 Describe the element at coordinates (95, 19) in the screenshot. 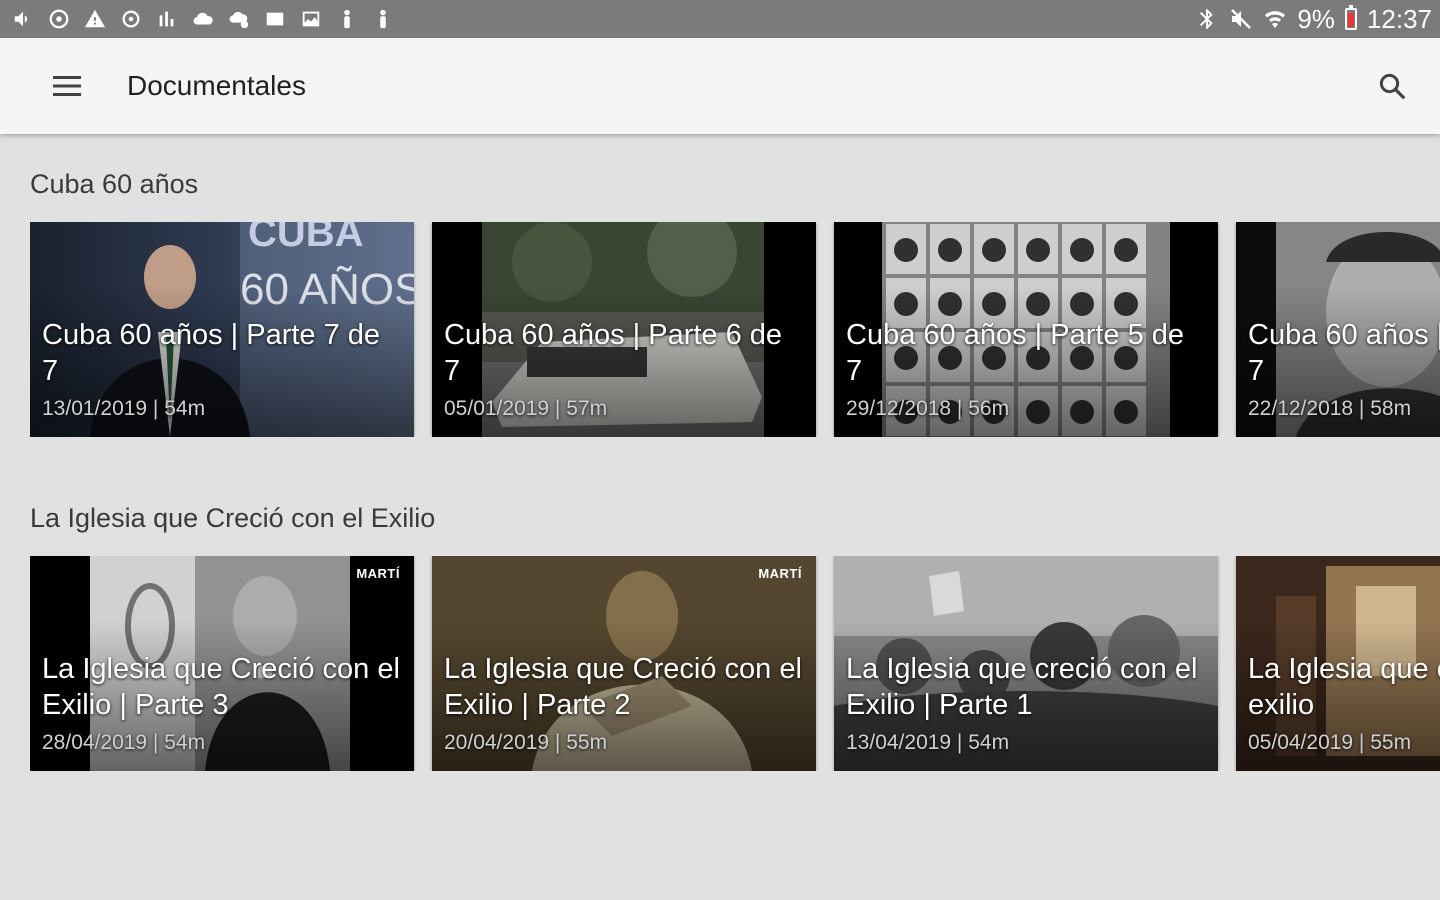

I see `warning-icon` at that location.